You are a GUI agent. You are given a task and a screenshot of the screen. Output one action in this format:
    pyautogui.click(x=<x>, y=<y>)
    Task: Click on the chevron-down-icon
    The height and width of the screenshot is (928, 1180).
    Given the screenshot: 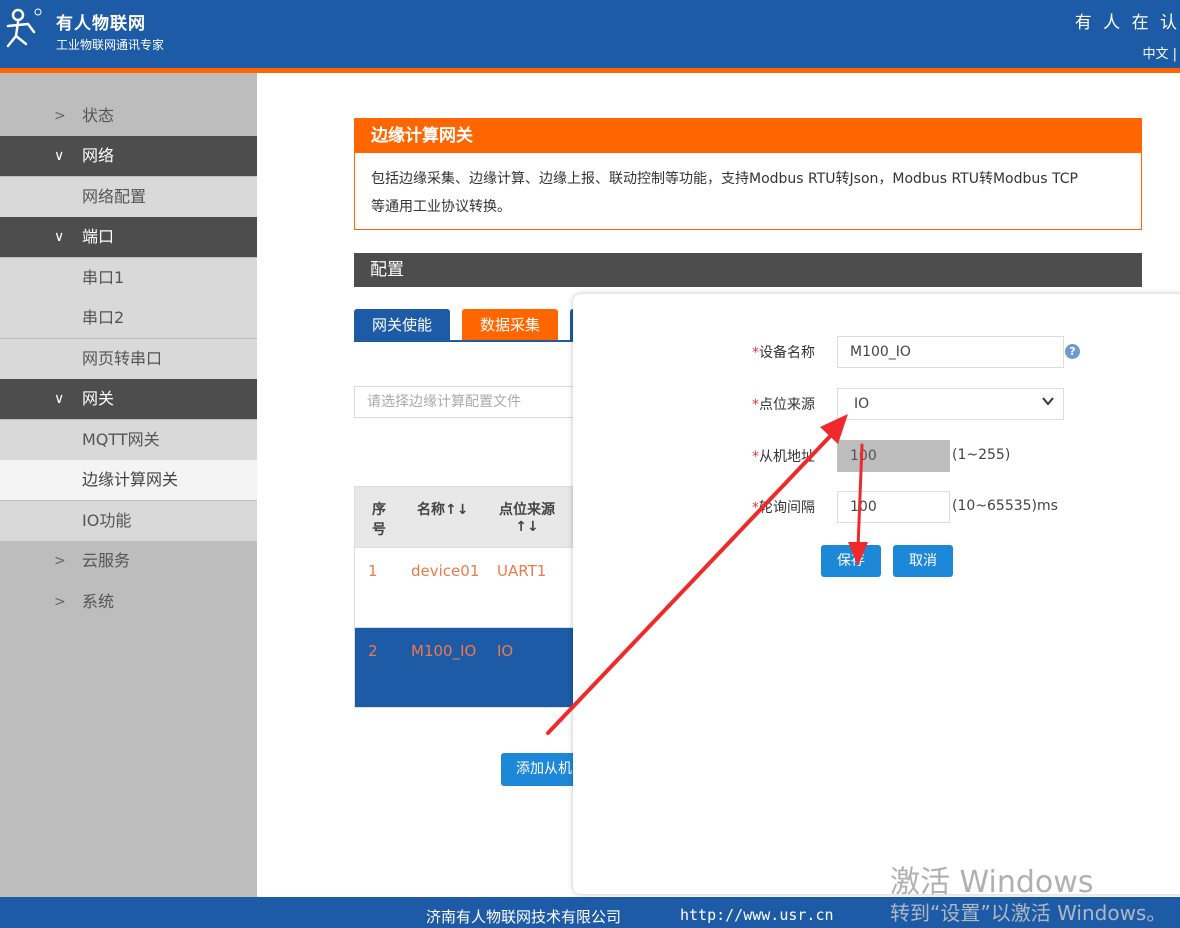 What is the action you would take?
    pyautogui.click(x=1048, y=401)
    